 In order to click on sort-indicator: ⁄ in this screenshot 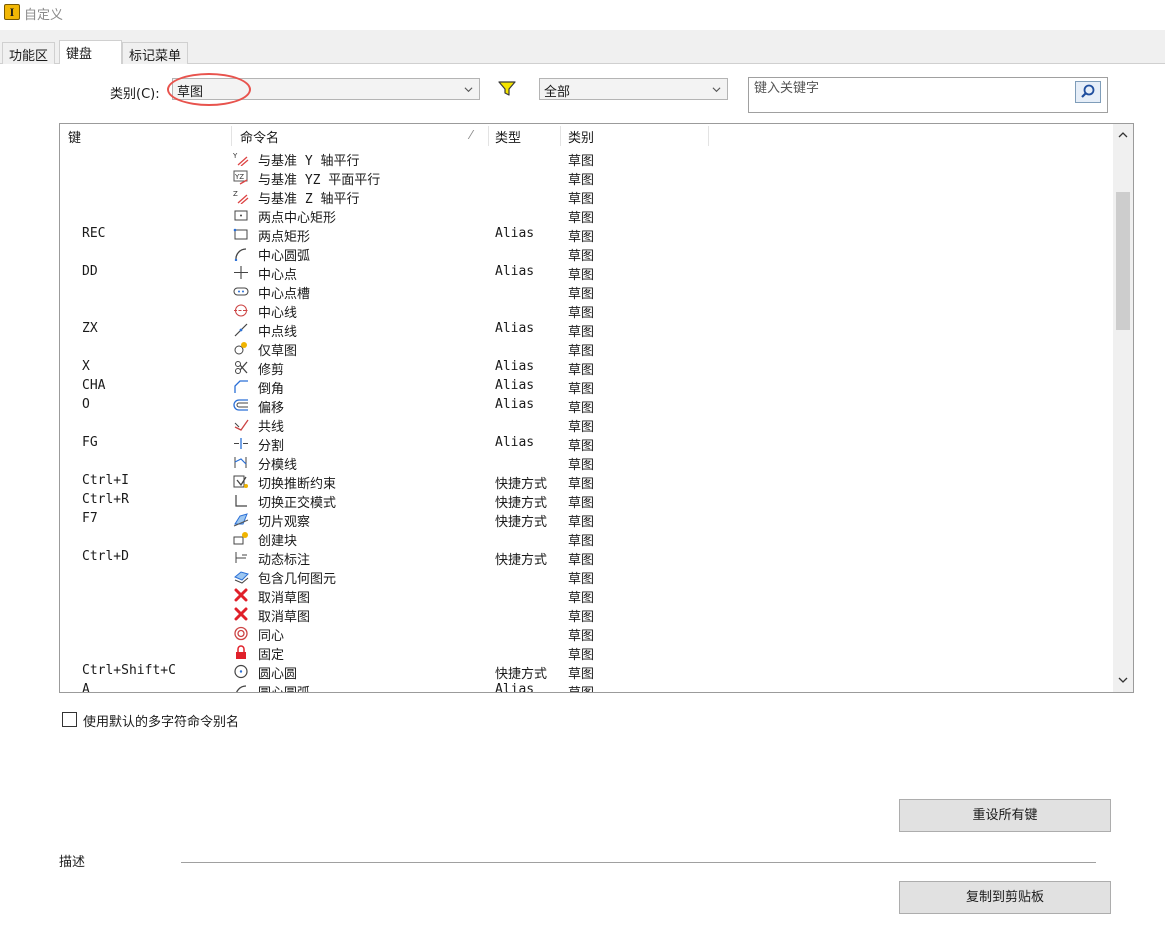, I will do `click(471, 135)`.